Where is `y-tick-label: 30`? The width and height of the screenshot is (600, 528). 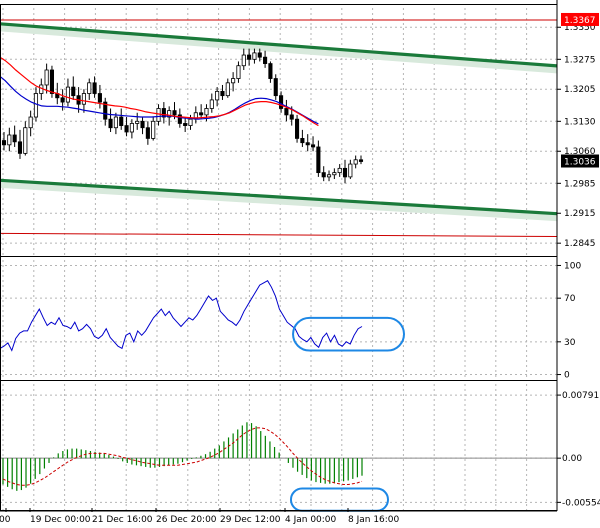 y-tick-label: 30 is located at coordinates (570, 343).